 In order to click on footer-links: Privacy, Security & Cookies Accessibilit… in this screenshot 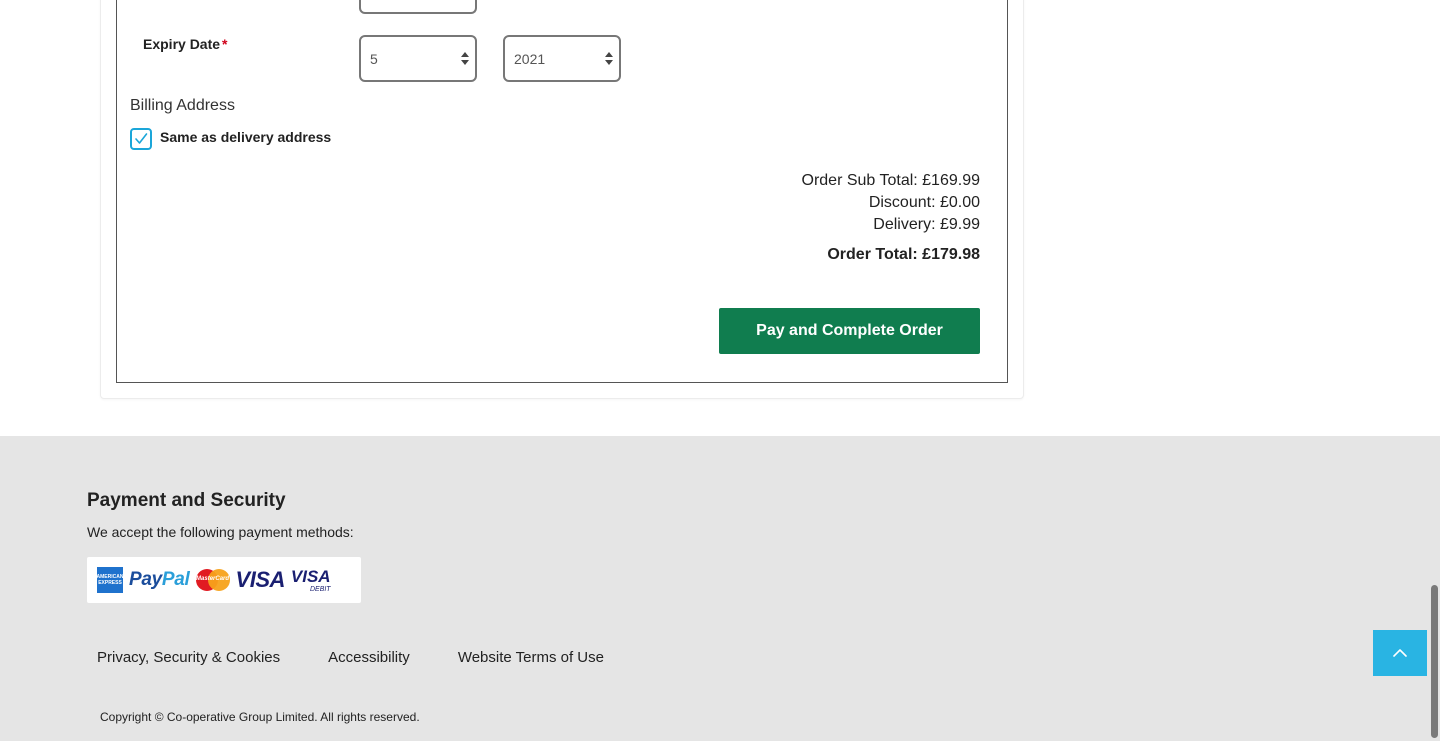, I will do `click(374, 657)`.